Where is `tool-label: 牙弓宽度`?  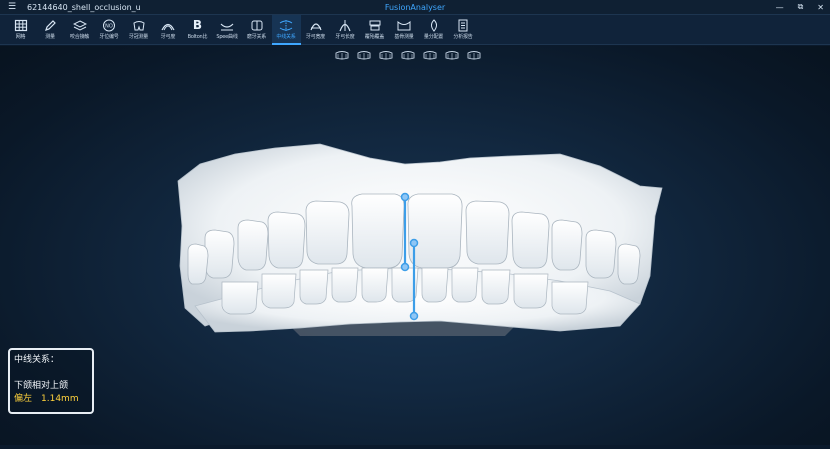 tool-label: 牙弓宽度 is located at coordinates (315, 37).